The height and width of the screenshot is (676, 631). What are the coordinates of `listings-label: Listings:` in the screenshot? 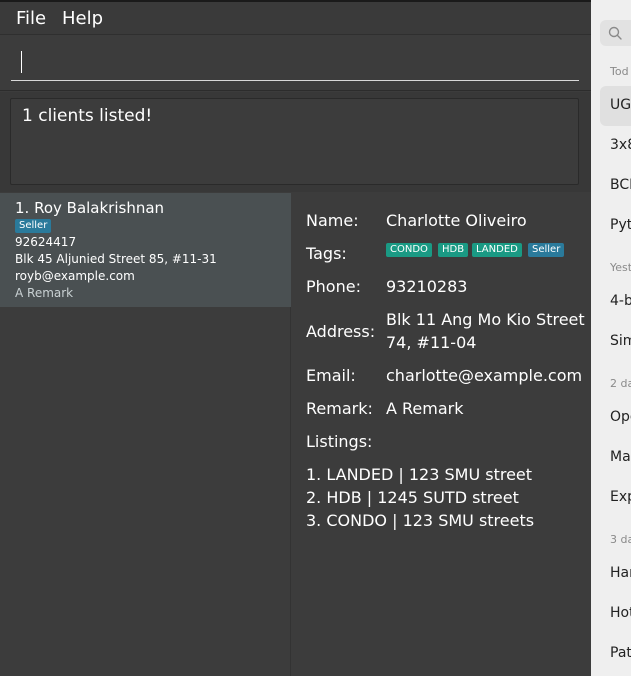 It's located at (339, 441).